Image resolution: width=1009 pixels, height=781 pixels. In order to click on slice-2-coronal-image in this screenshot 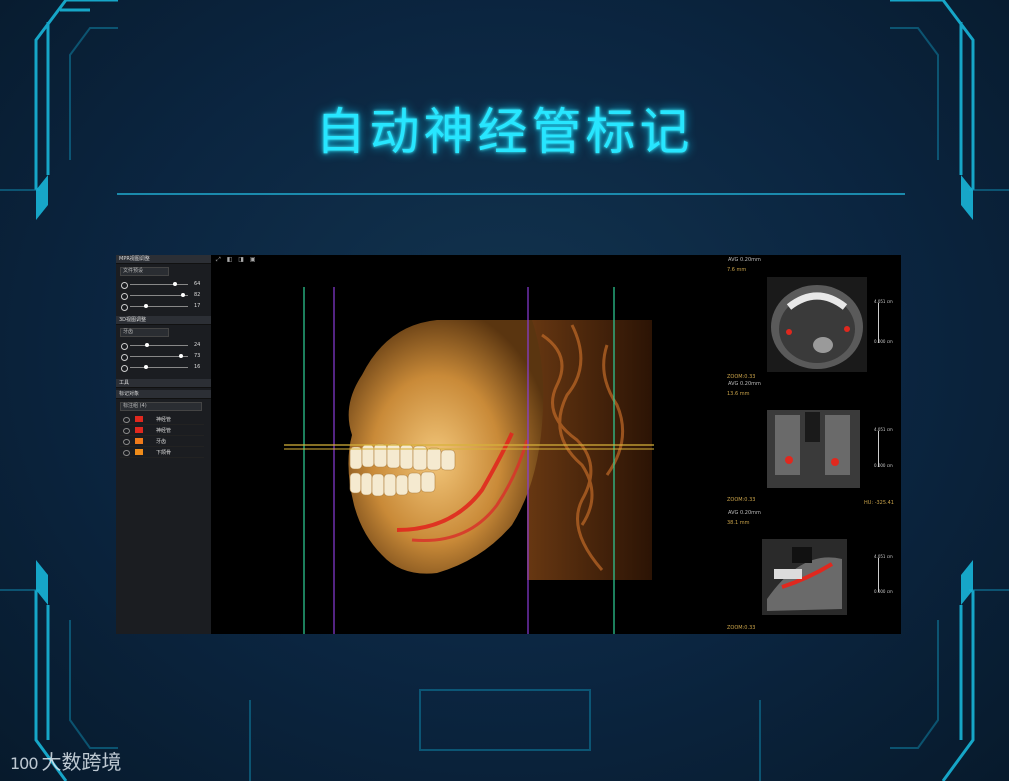, I will do `click(813, 449)`.